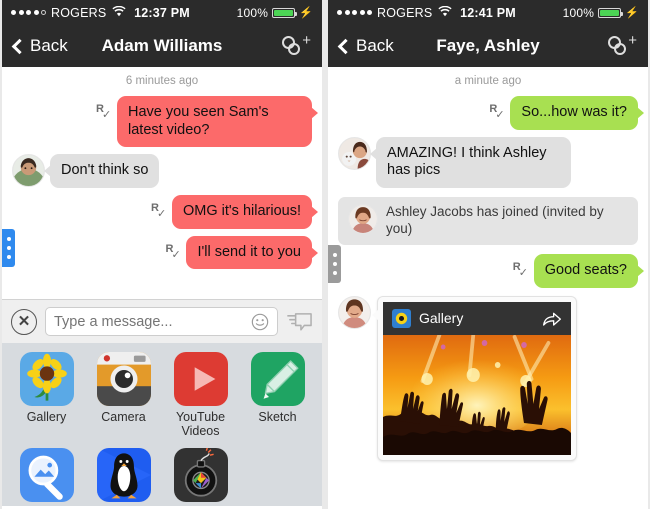 This screenshot has height=509, width=650. I want to click on right-status-bar: ROGERS 12:41 PM 100% ⚡, so click(488, 12).